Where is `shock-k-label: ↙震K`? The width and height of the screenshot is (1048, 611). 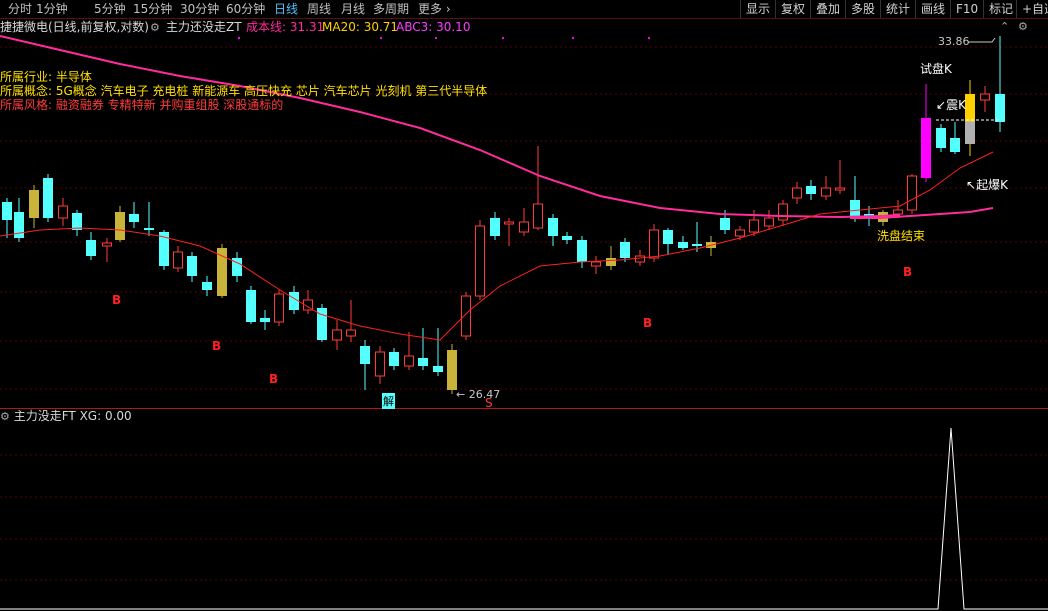 shock-k-label: ↙震K is located at coordinates (951, 105).